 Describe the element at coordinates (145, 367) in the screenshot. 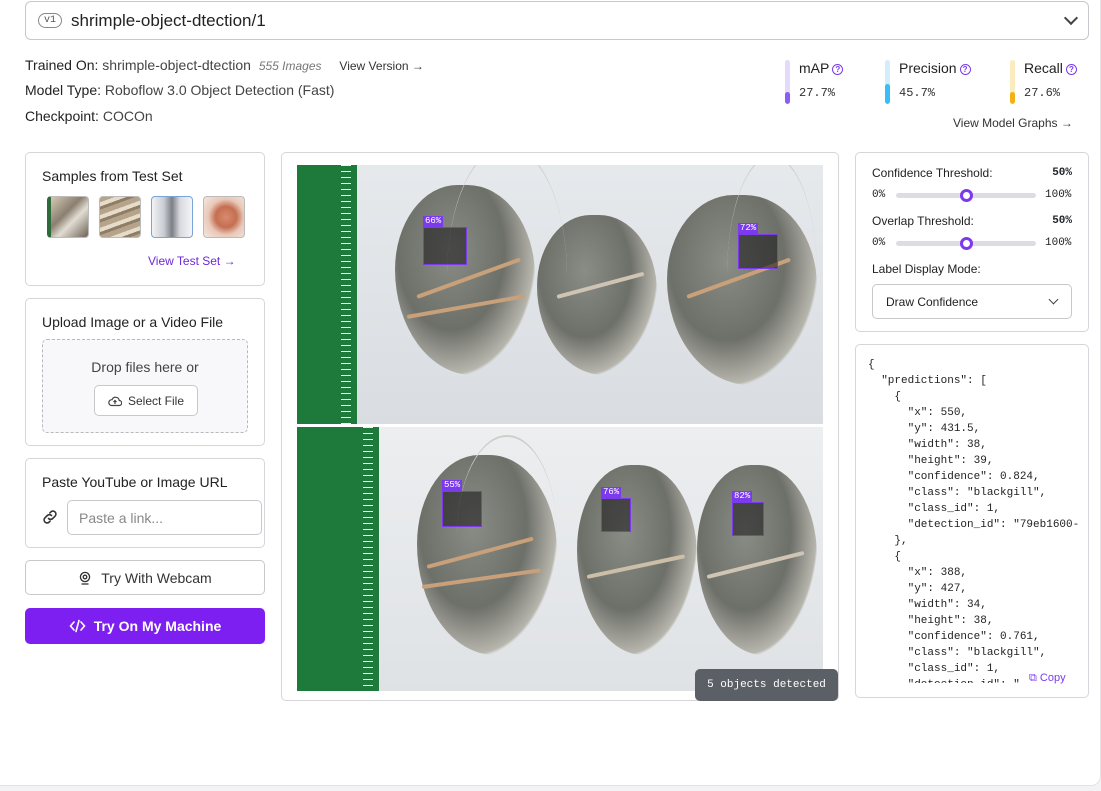

I see `drop-text: Drop files here or` at that location.